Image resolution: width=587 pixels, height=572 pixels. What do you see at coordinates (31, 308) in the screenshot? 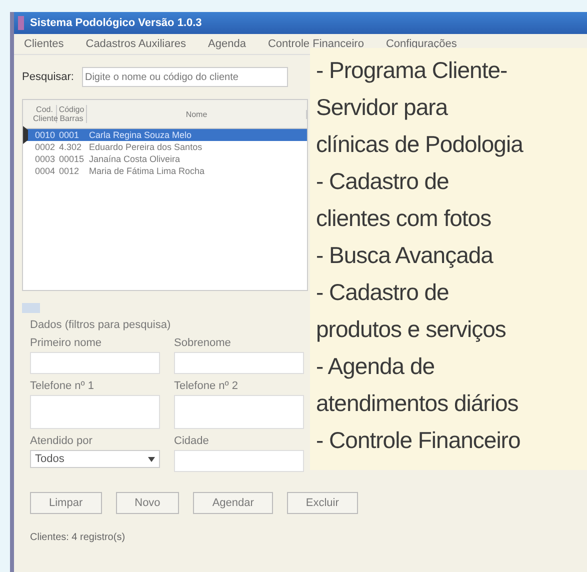
I see `collapse-toggle` at bounding box center [31, 308].